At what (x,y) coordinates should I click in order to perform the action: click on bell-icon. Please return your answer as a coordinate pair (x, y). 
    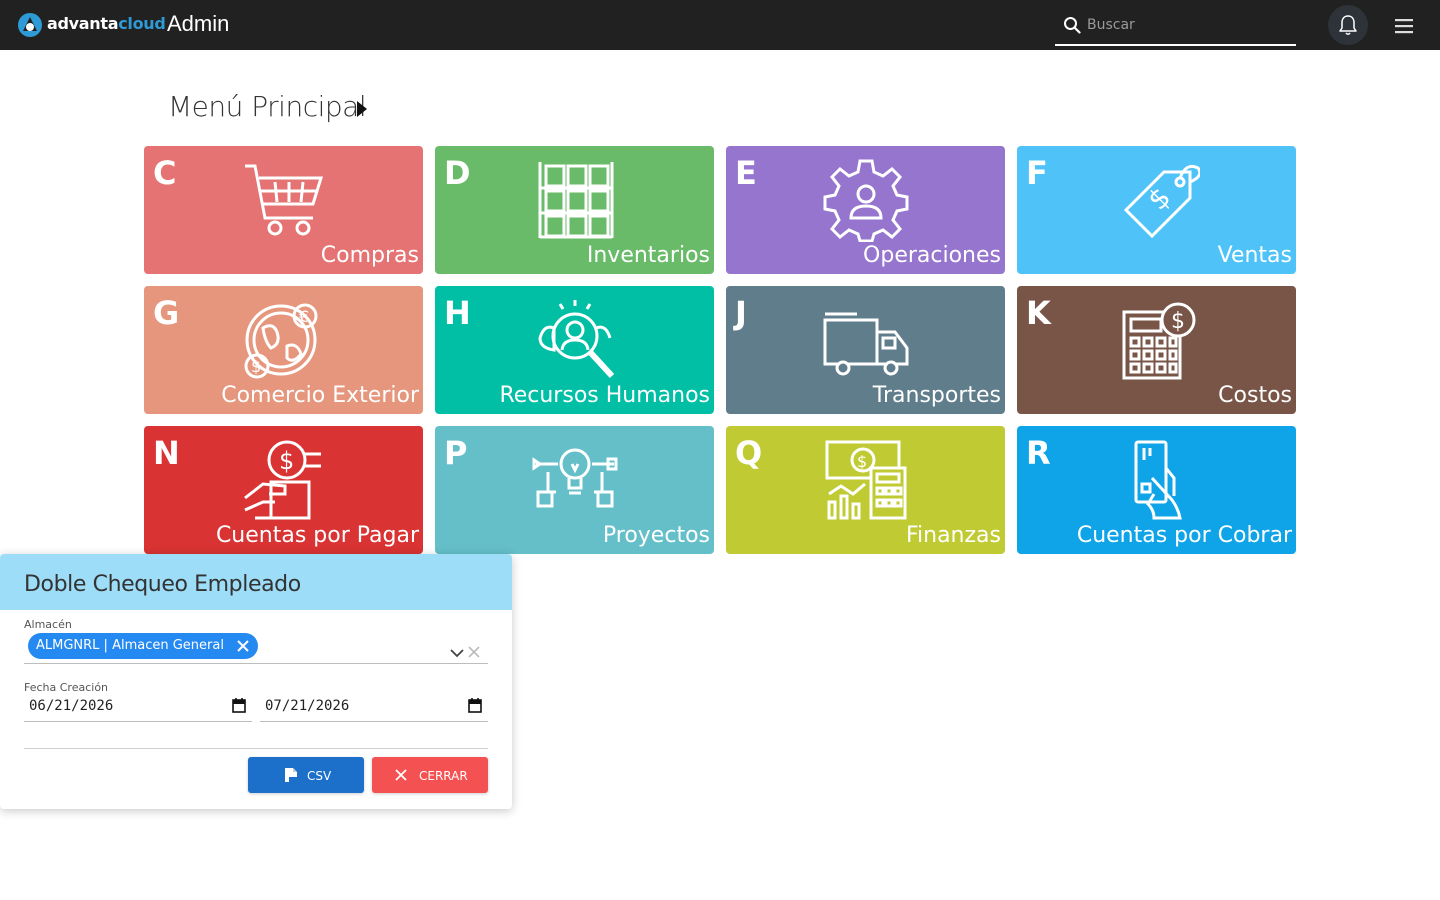
    Looking at the image, I should click on (1348, 25).